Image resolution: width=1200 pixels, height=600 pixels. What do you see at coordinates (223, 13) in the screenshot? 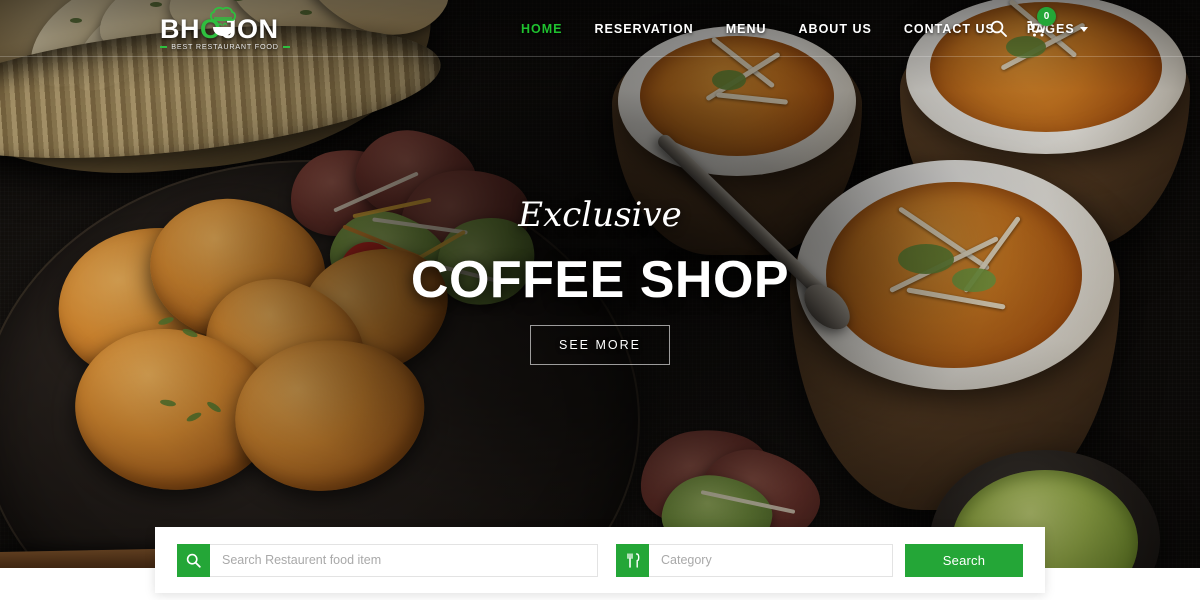
I see `chef-hat-icon` at bounding box center [223, 13].